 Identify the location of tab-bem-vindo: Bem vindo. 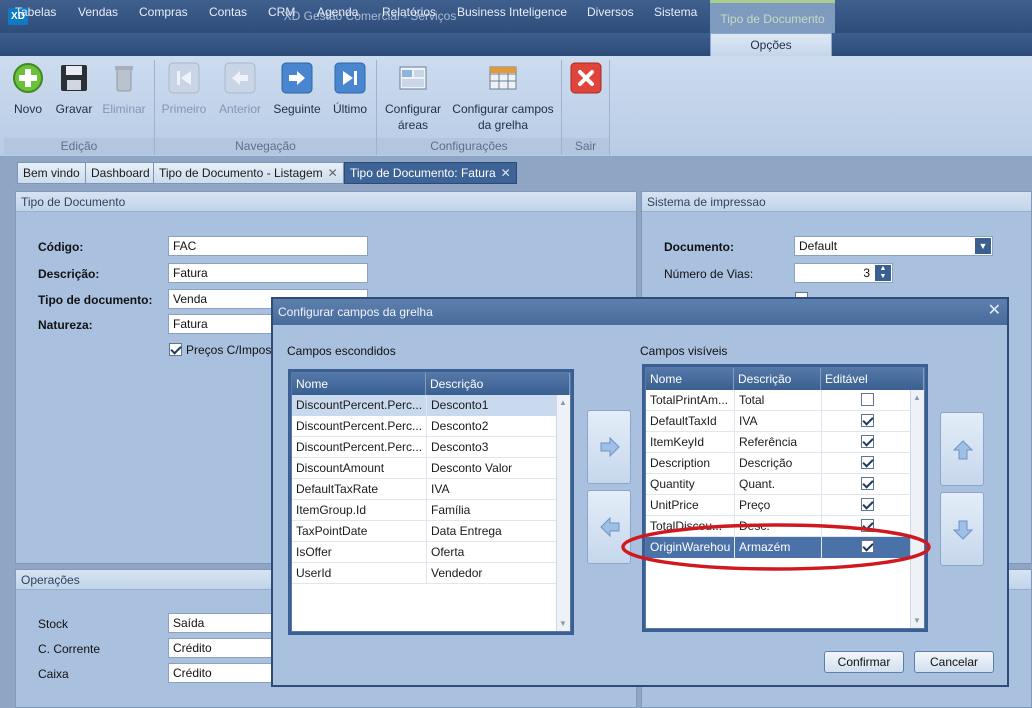
(51, 173).